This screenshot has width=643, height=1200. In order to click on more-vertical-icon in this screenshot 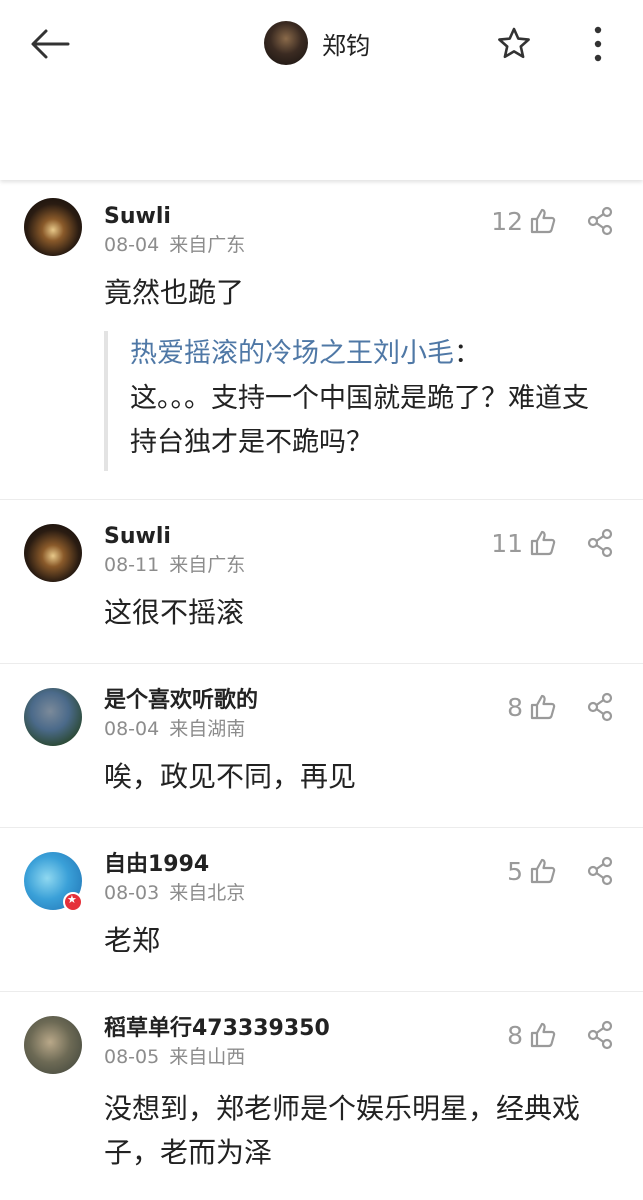, I will do `click(598, 44)`.